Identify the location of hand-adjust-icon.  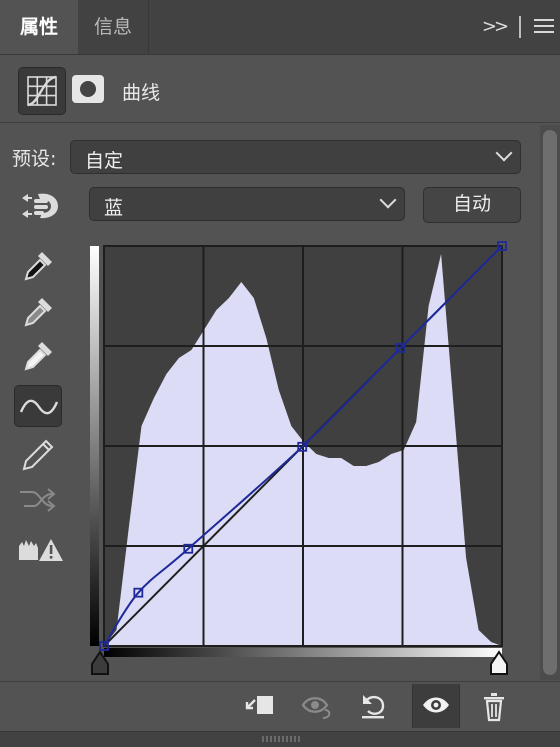
(40, 206).